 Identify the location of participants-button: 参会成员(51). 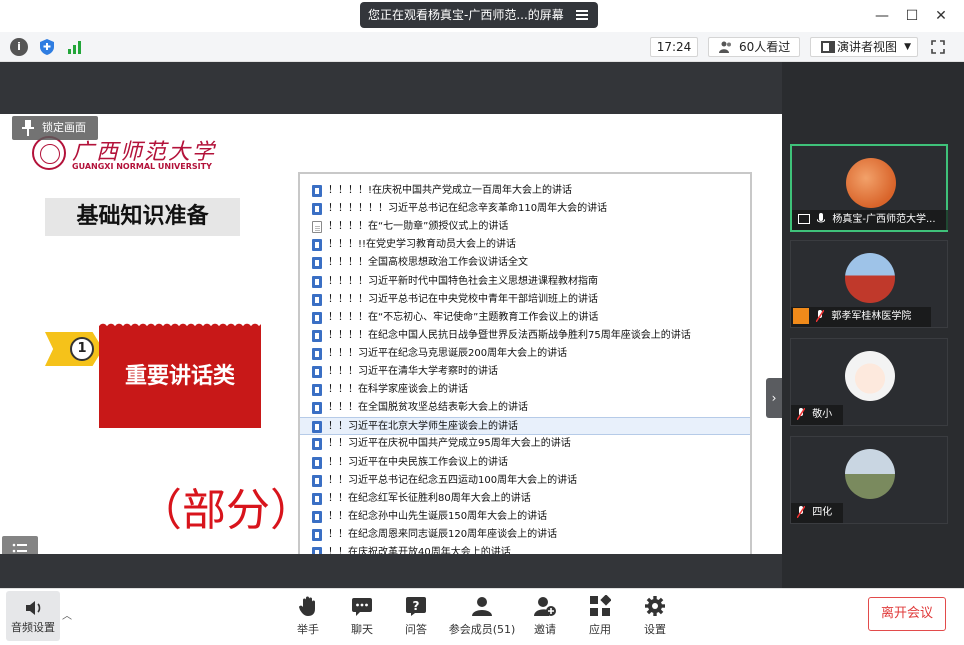
(482, 618).